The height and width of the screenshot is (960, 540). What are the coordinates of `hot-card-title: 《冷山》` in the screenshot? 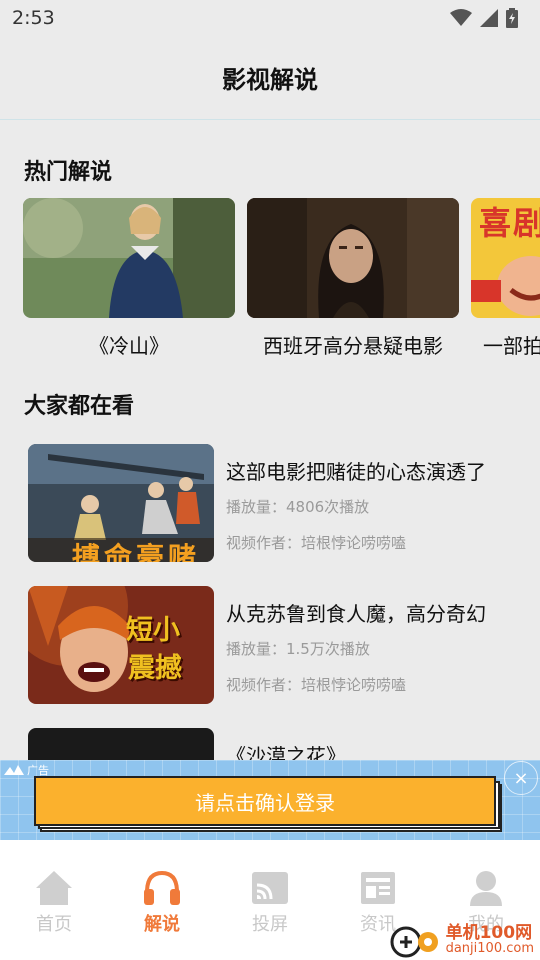 It's located at (129, 346).